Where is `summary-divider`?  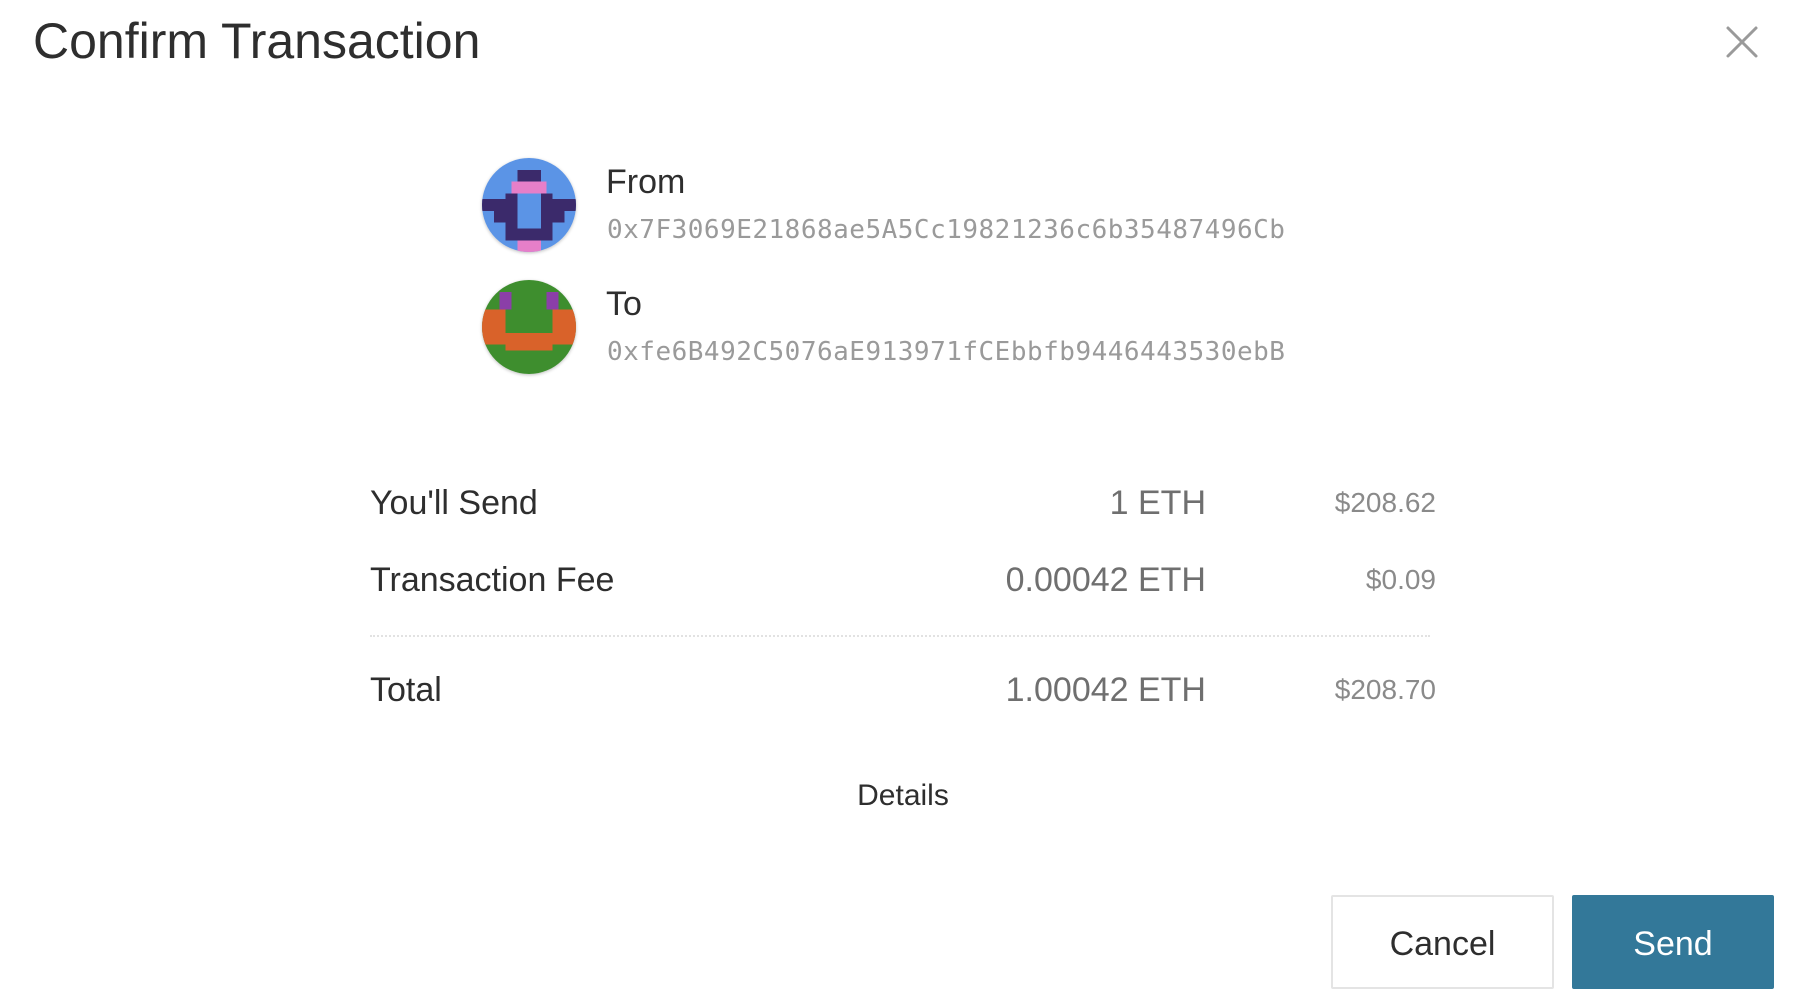 summary-divider is located at coordinates (900, 636).